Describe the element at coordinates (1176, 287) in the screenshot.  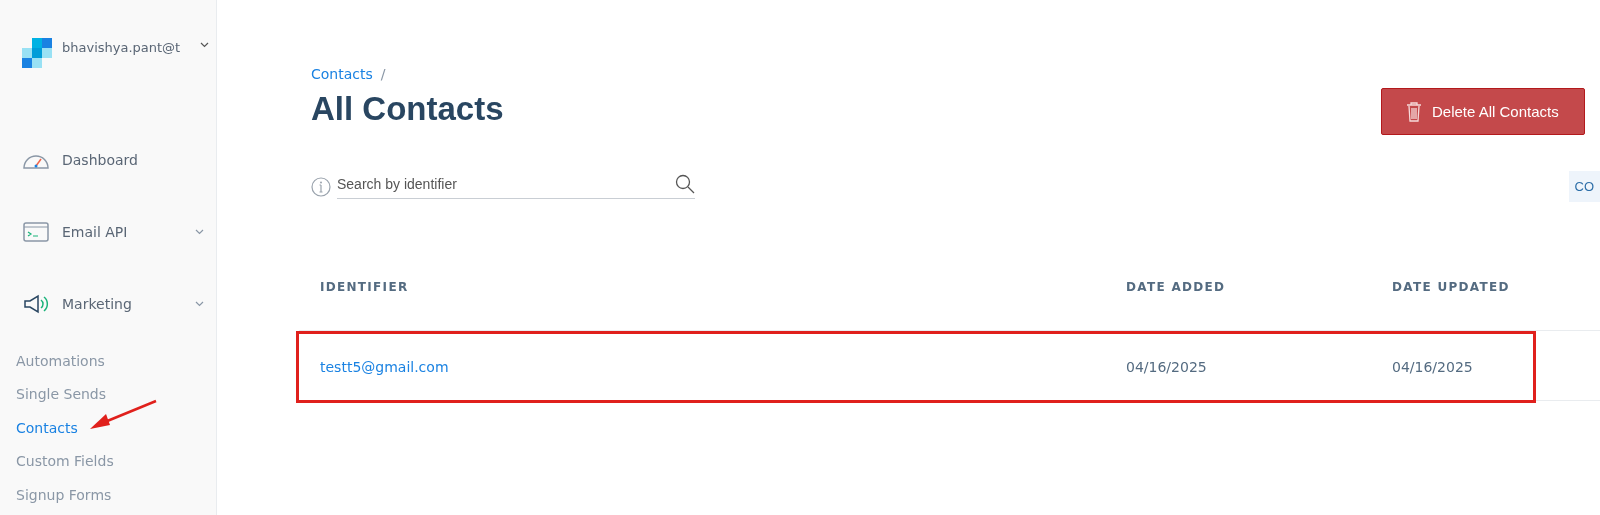
I see `column-header: DATE ADDED` at that location.